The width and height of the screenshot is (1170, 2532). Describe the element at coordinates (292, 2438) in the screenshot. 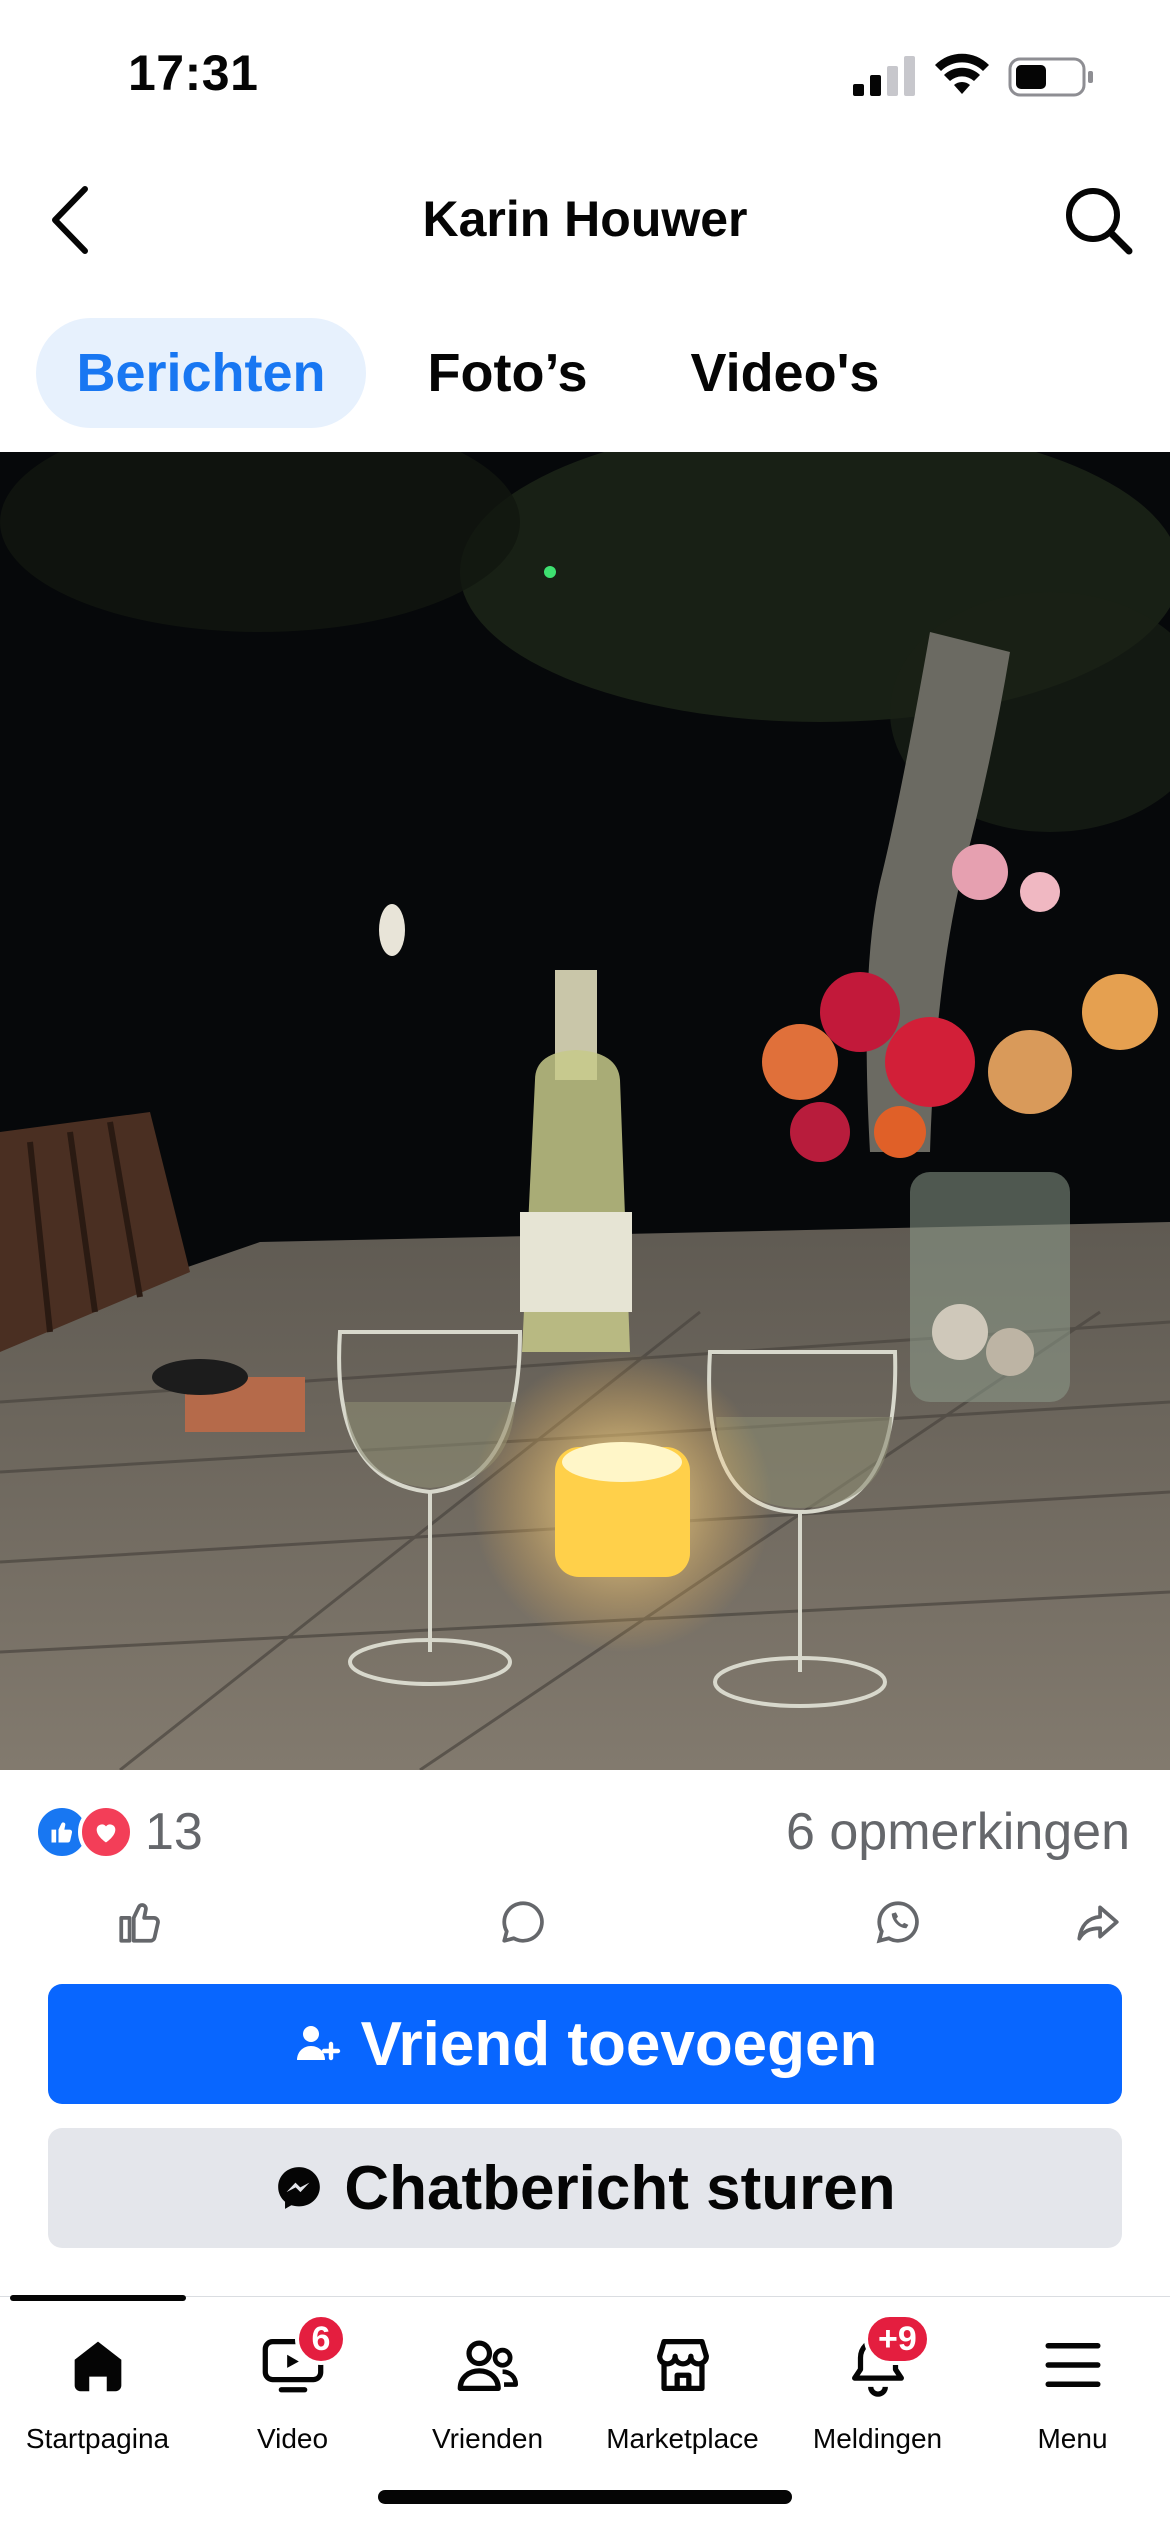

I see `nav-label: Video` at that location.